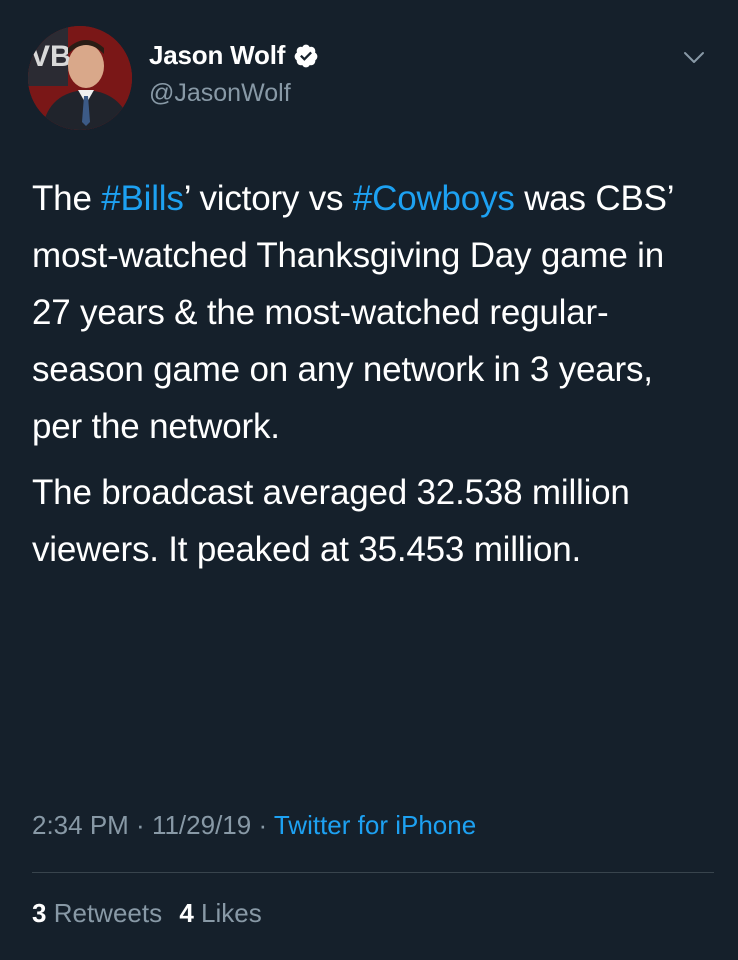 This screenshot has height=960, width=738. What do you see at coordinates (186, 913) in the screenshot?
I see `likes-count: 4` at bounding box center [186, 913].